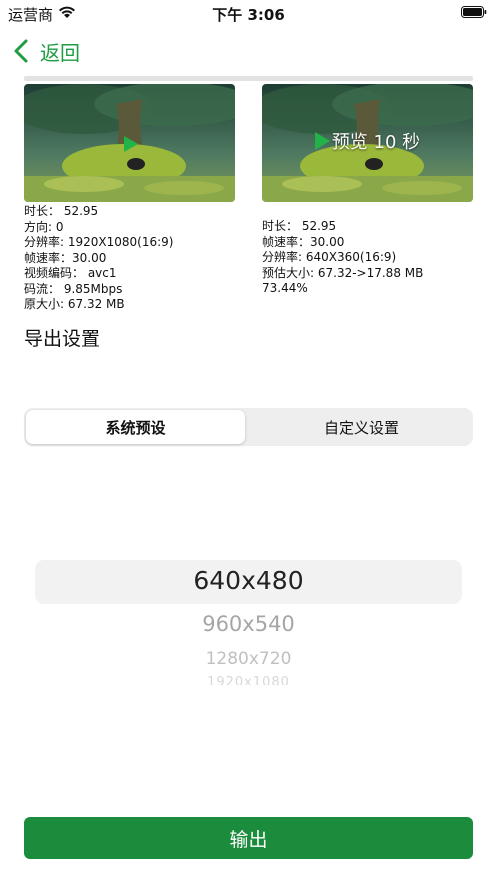 Image resolution: width=497 pixels, height=883 pixels. What do you see at coordinates (248, 680) in the screenshot?
I see `picker-option: 1920x1080` at bounding box center [248, 680].